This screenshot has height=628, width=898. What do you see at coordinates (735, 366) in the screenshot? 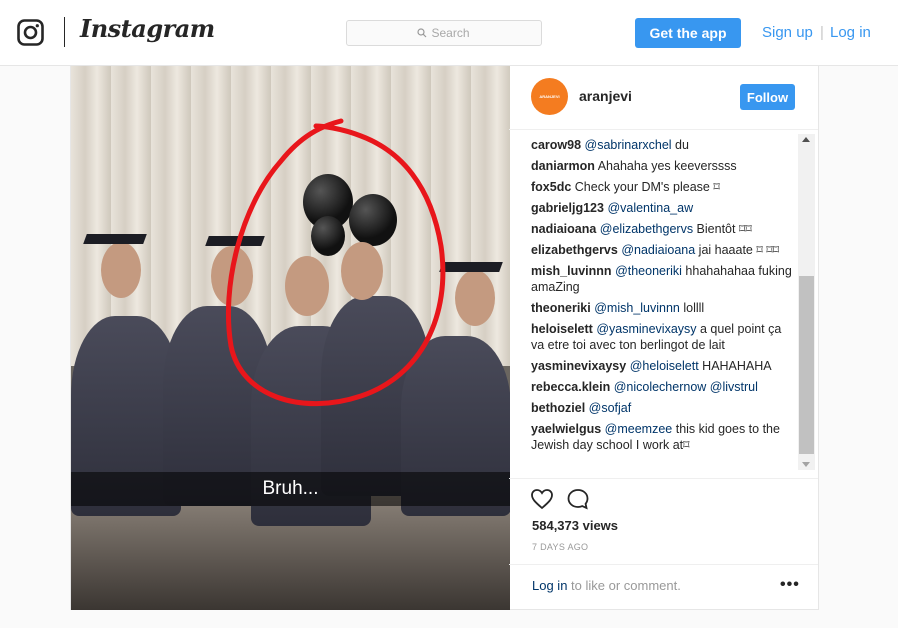
I see `comment-text: HAHAHAHA` at bounding box center [735, 366].